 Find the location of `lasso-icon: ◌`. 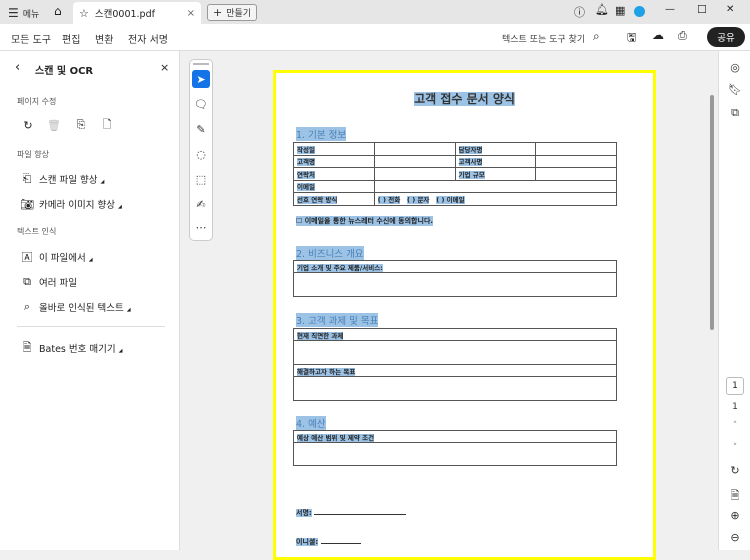

lasso-icon: ◌ is located at coordinates (201, 154).